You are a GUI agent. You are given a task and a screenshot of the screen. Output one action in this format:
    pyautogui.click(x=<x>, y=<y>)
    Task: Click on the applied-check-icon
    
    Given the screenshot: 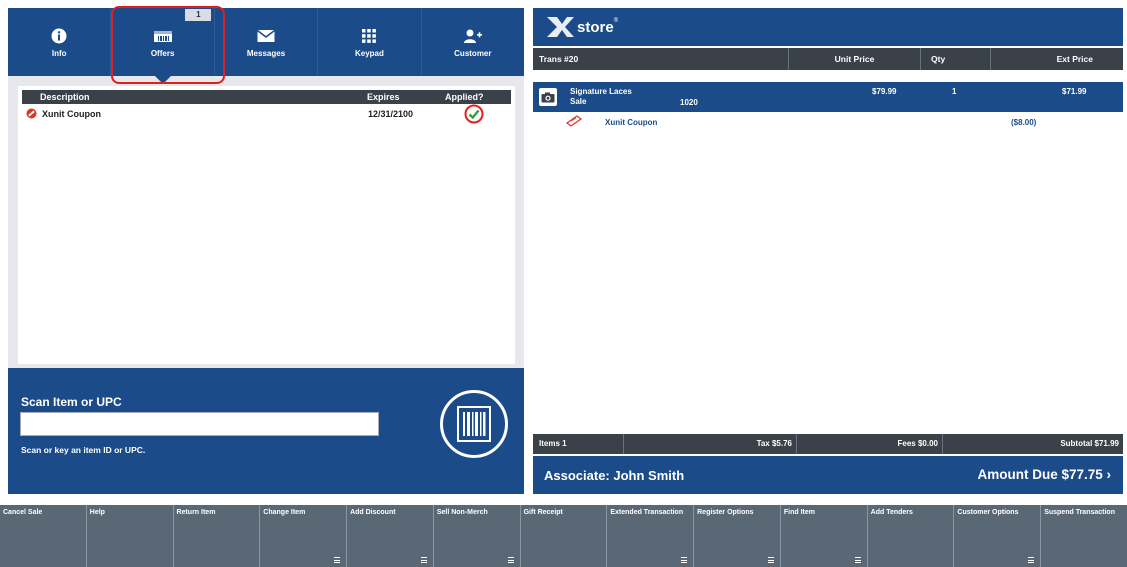 What is the action you would take?
    pyautogui.click(x=474, y=115)
    